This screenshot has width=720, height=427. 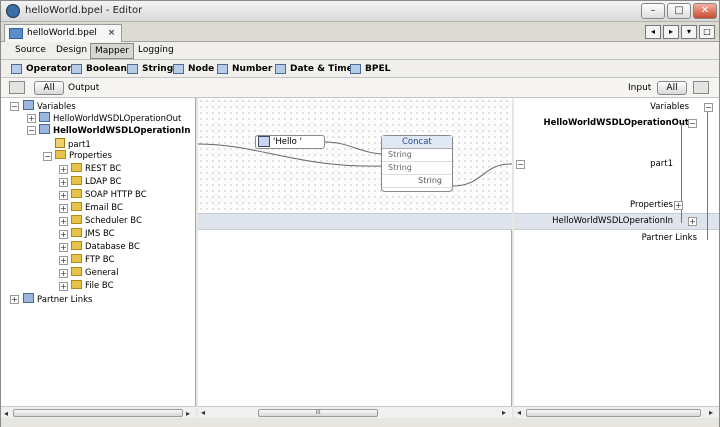 What do you see at coordinates (678, 205) in the screenshot?
I see `expand-properties-icon: +` at bounding box center [678, 205].